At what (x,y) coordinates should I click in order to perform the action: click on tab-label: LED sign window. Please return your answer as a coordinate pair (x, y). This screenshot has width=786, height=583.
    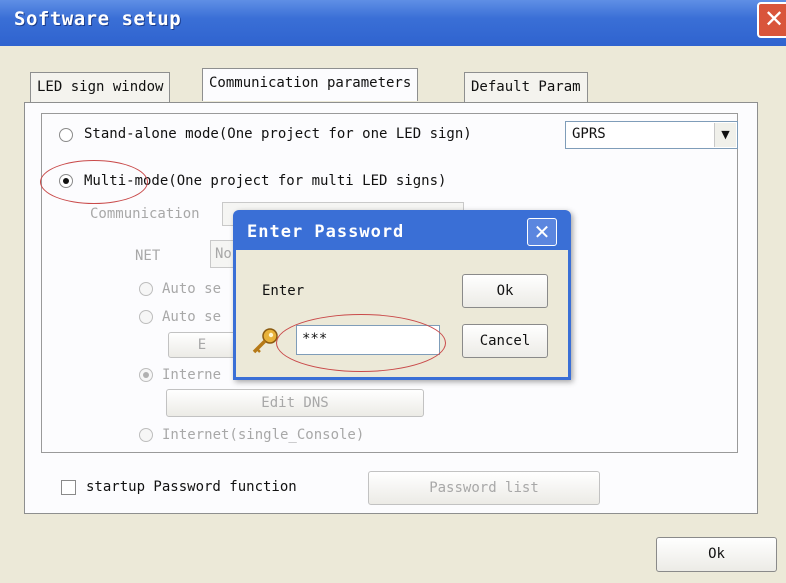
    Looking at the image, I should click on (100, 87).